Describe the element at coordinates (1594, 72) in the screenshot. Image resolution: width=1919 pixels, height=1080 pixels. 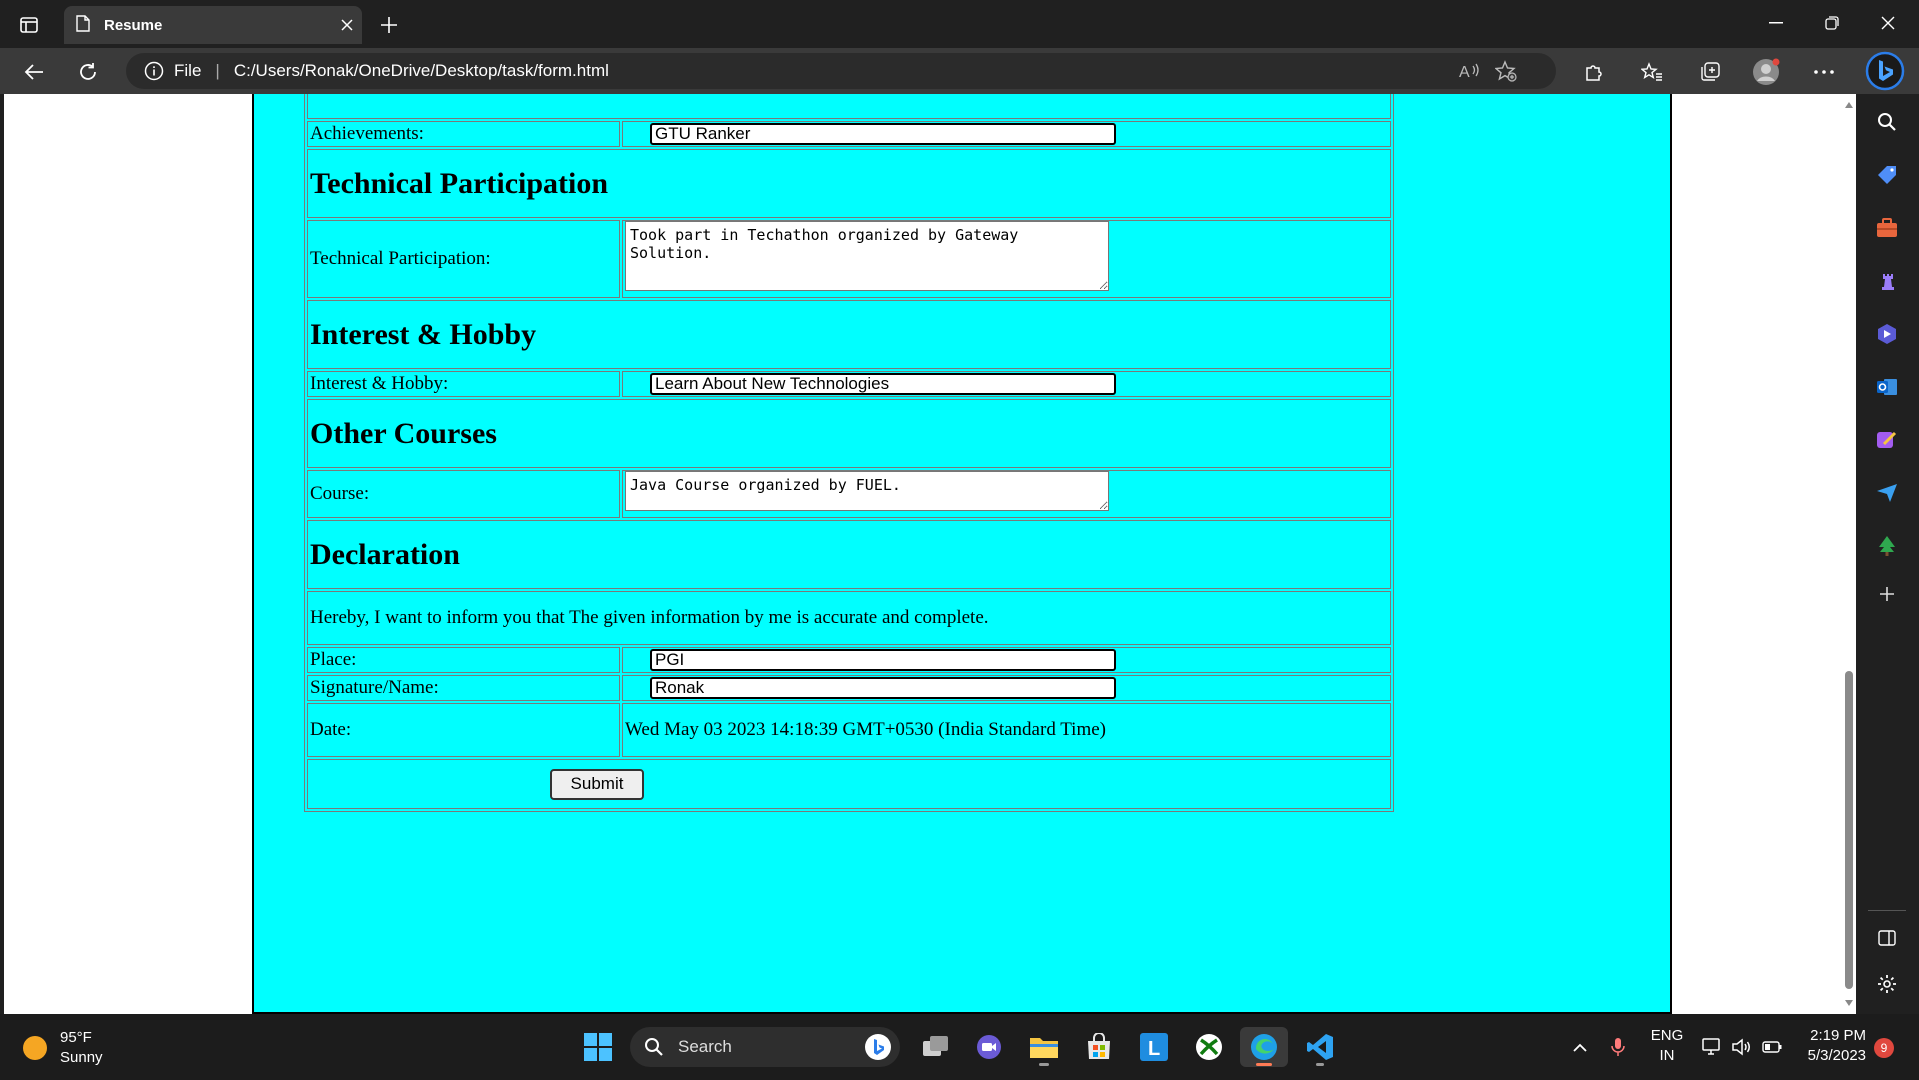
I see `extensions-icon` at that location.